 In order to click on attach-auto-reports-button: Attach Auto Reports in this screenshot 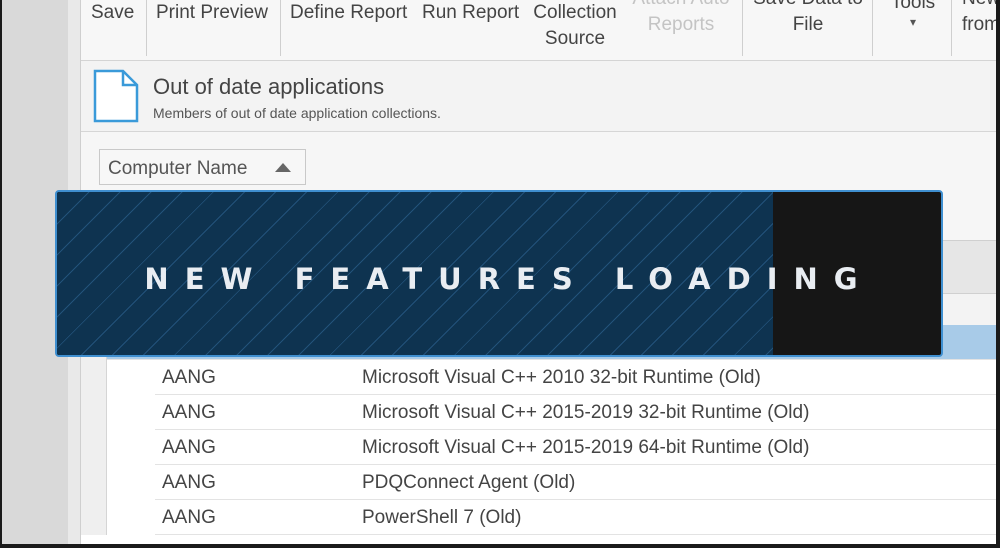, I will do `click(681, 21)`.